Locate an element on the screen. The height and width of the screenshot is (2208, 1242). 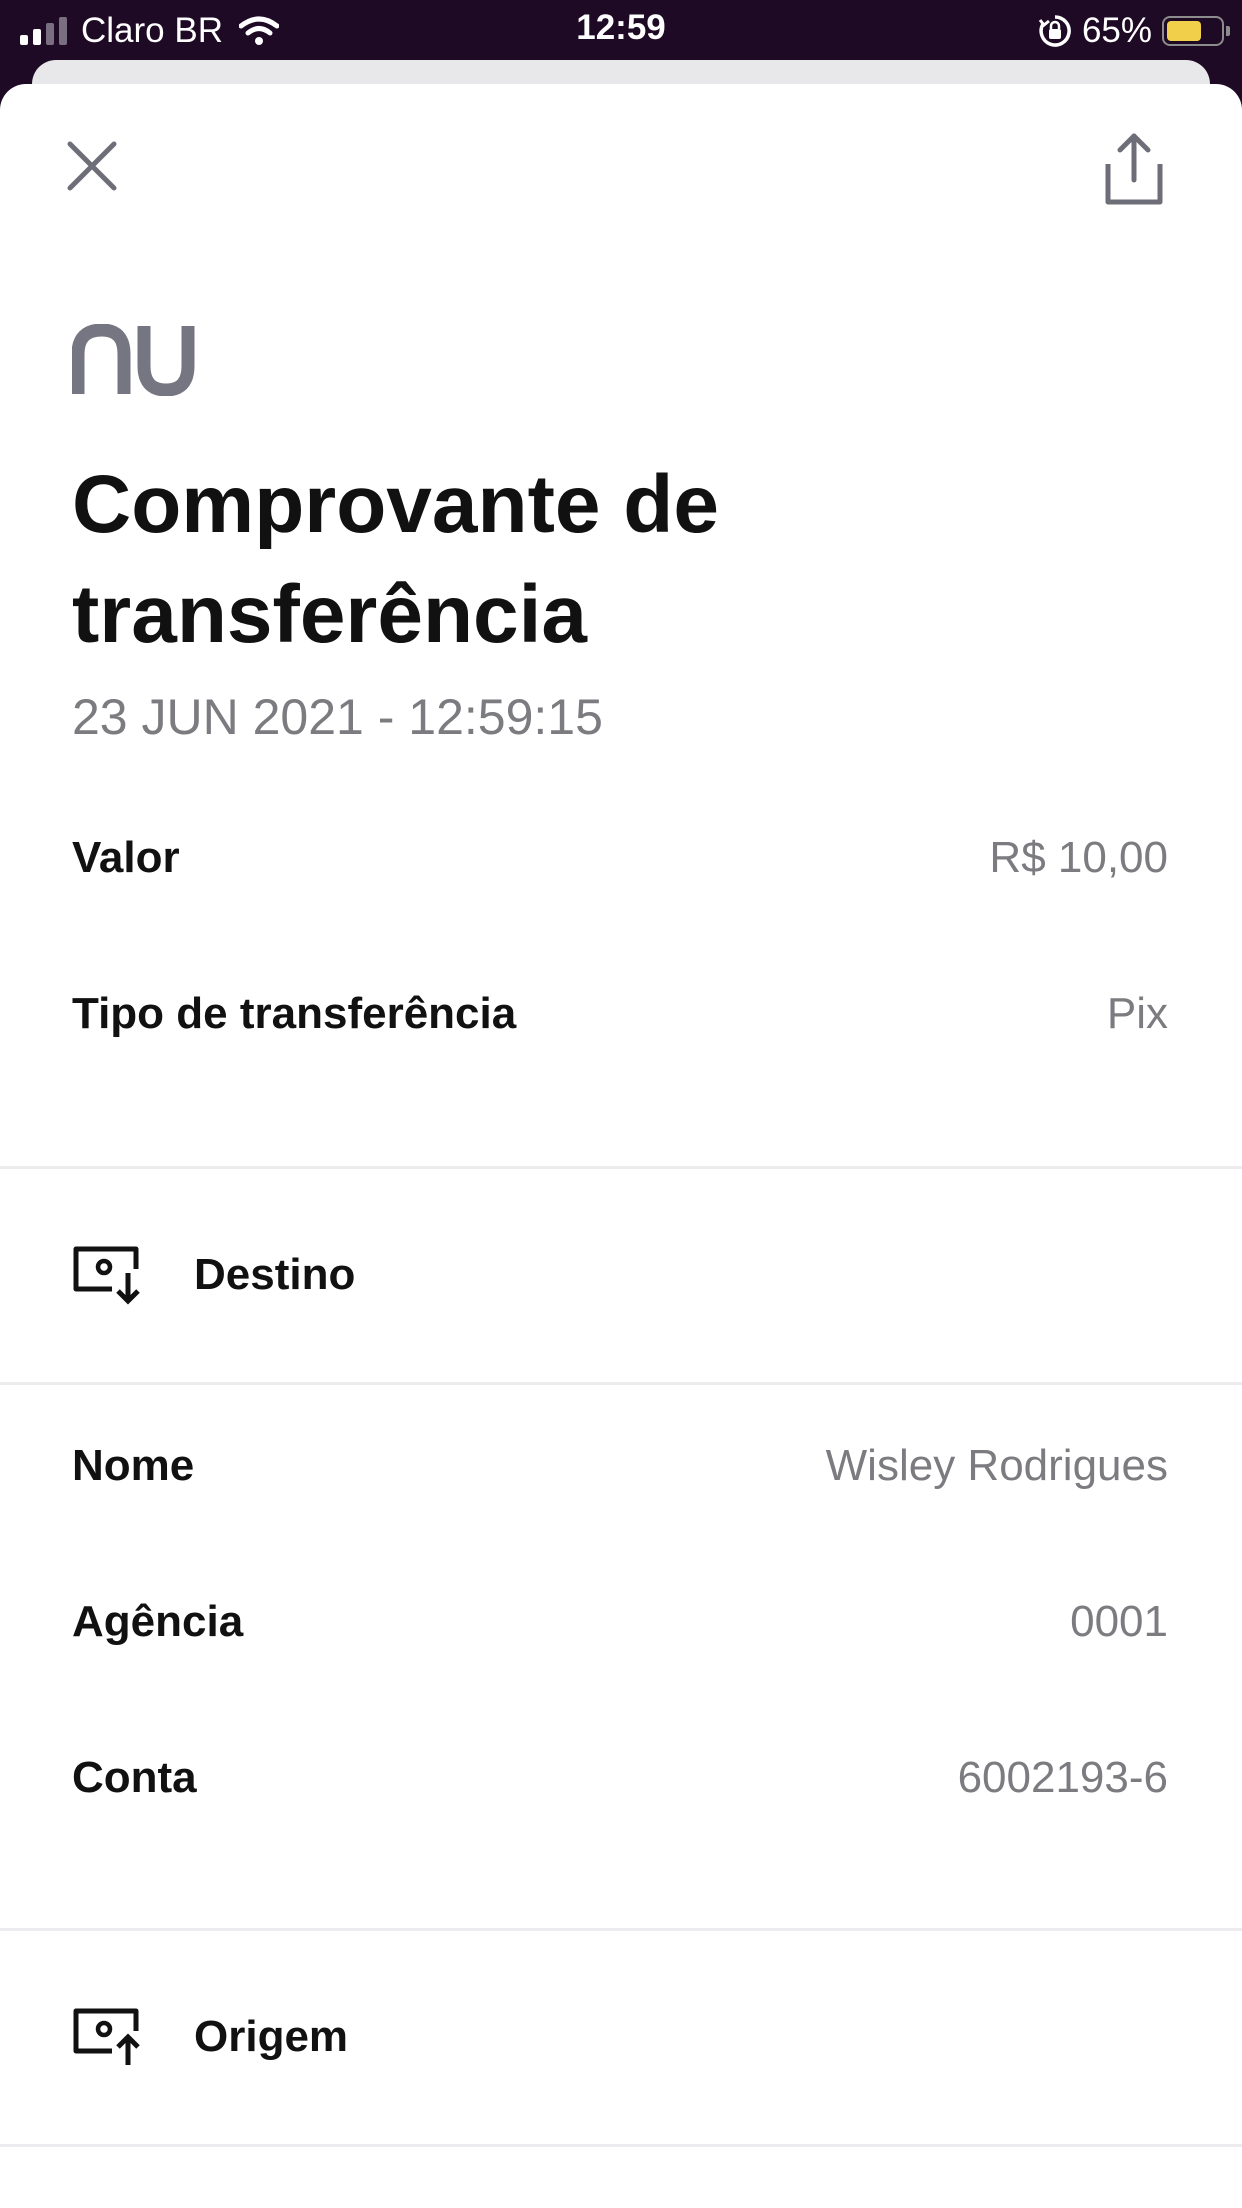
nubank-logo is located at coordinates (133, 360).